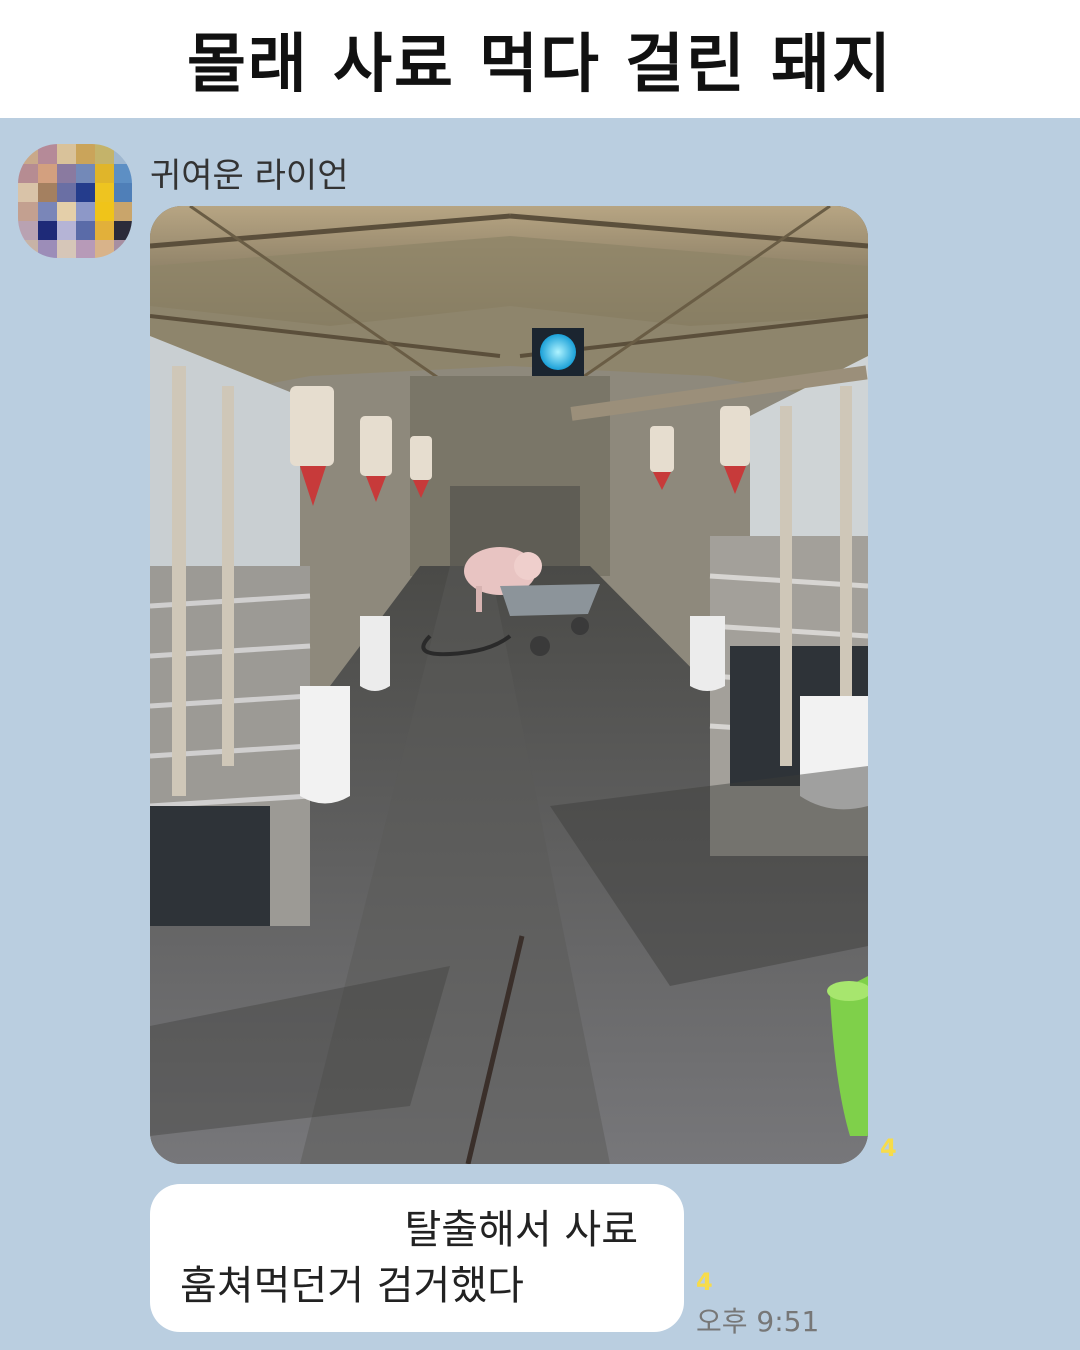 The height and width of the screenshot is (1350, 1080). I want to click on message-line-2: 훔쳐먹던거 검거했다, so click(352, 1286).